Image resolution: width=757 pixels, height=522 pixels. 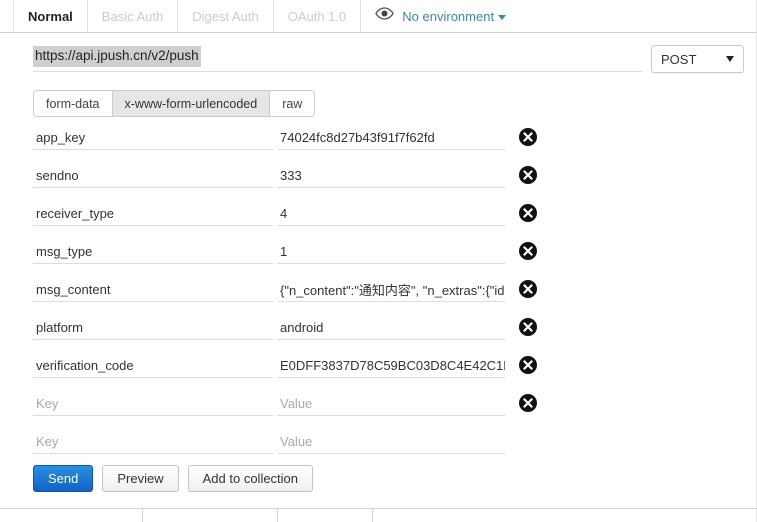 I want to click on body-tab-form-data-label: form-data, so click(x=73, y=103).